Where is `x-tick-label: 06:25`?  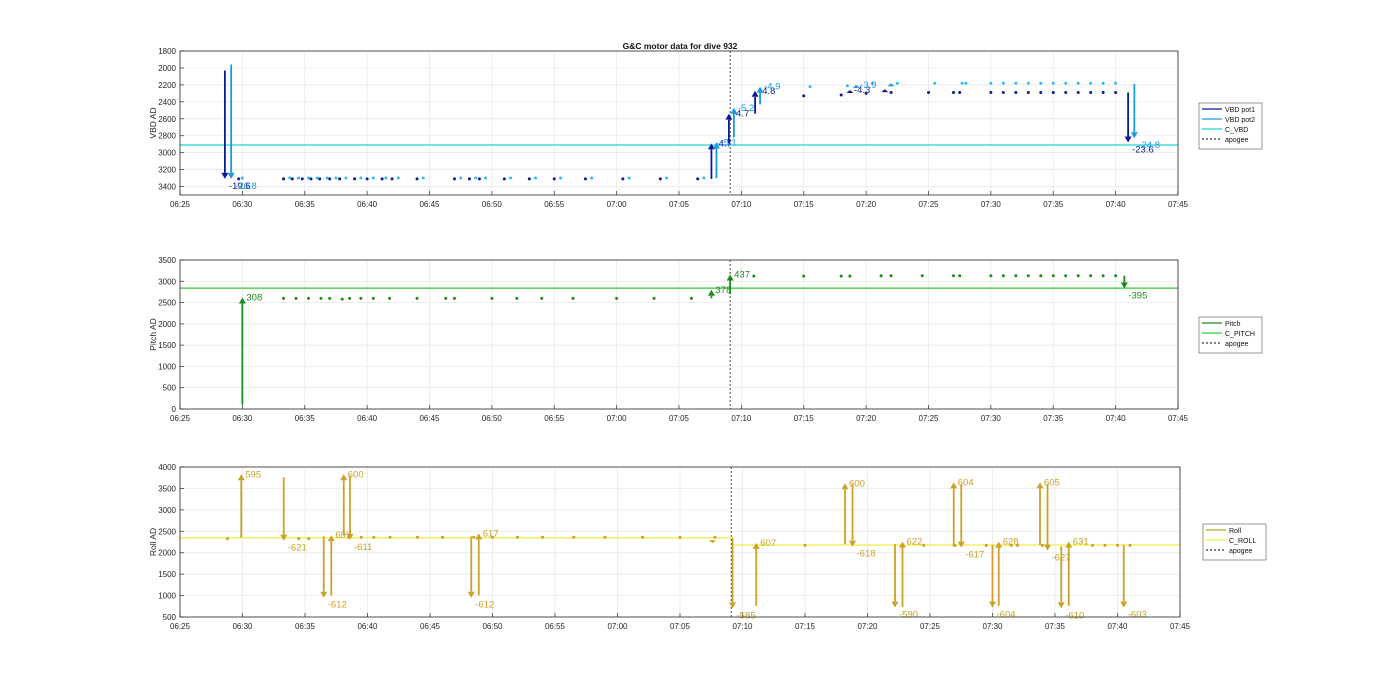
x-tick-label: 06:25 is located at coordinates (180, 418).